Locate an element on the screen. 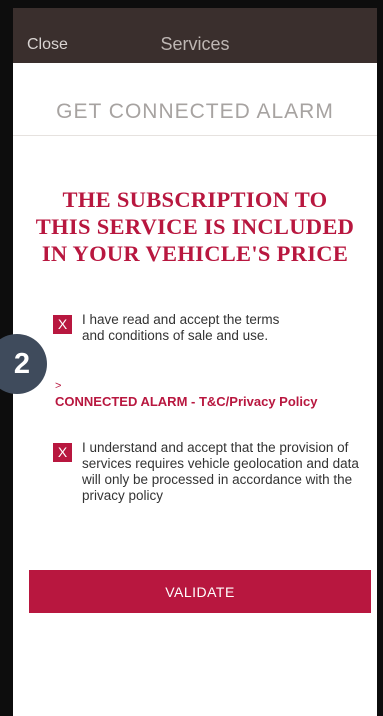 Image resolution: width=383 pixels, height=716 pixels. navigation-bar: Close Services is located at coordinates (195, 35).